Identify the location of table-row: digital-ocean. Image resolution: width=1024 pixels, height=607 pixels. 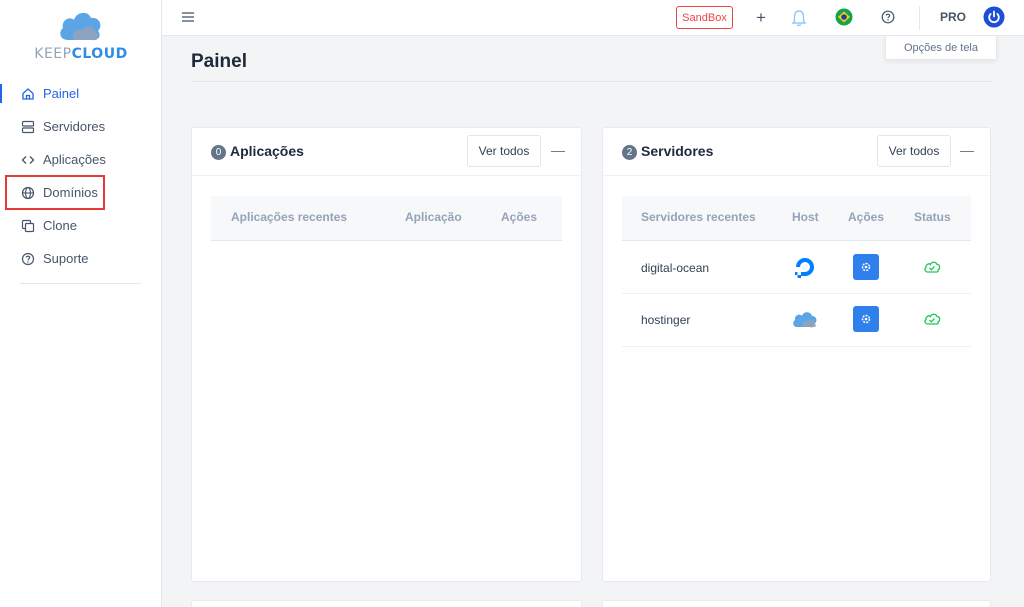
(796, 267).